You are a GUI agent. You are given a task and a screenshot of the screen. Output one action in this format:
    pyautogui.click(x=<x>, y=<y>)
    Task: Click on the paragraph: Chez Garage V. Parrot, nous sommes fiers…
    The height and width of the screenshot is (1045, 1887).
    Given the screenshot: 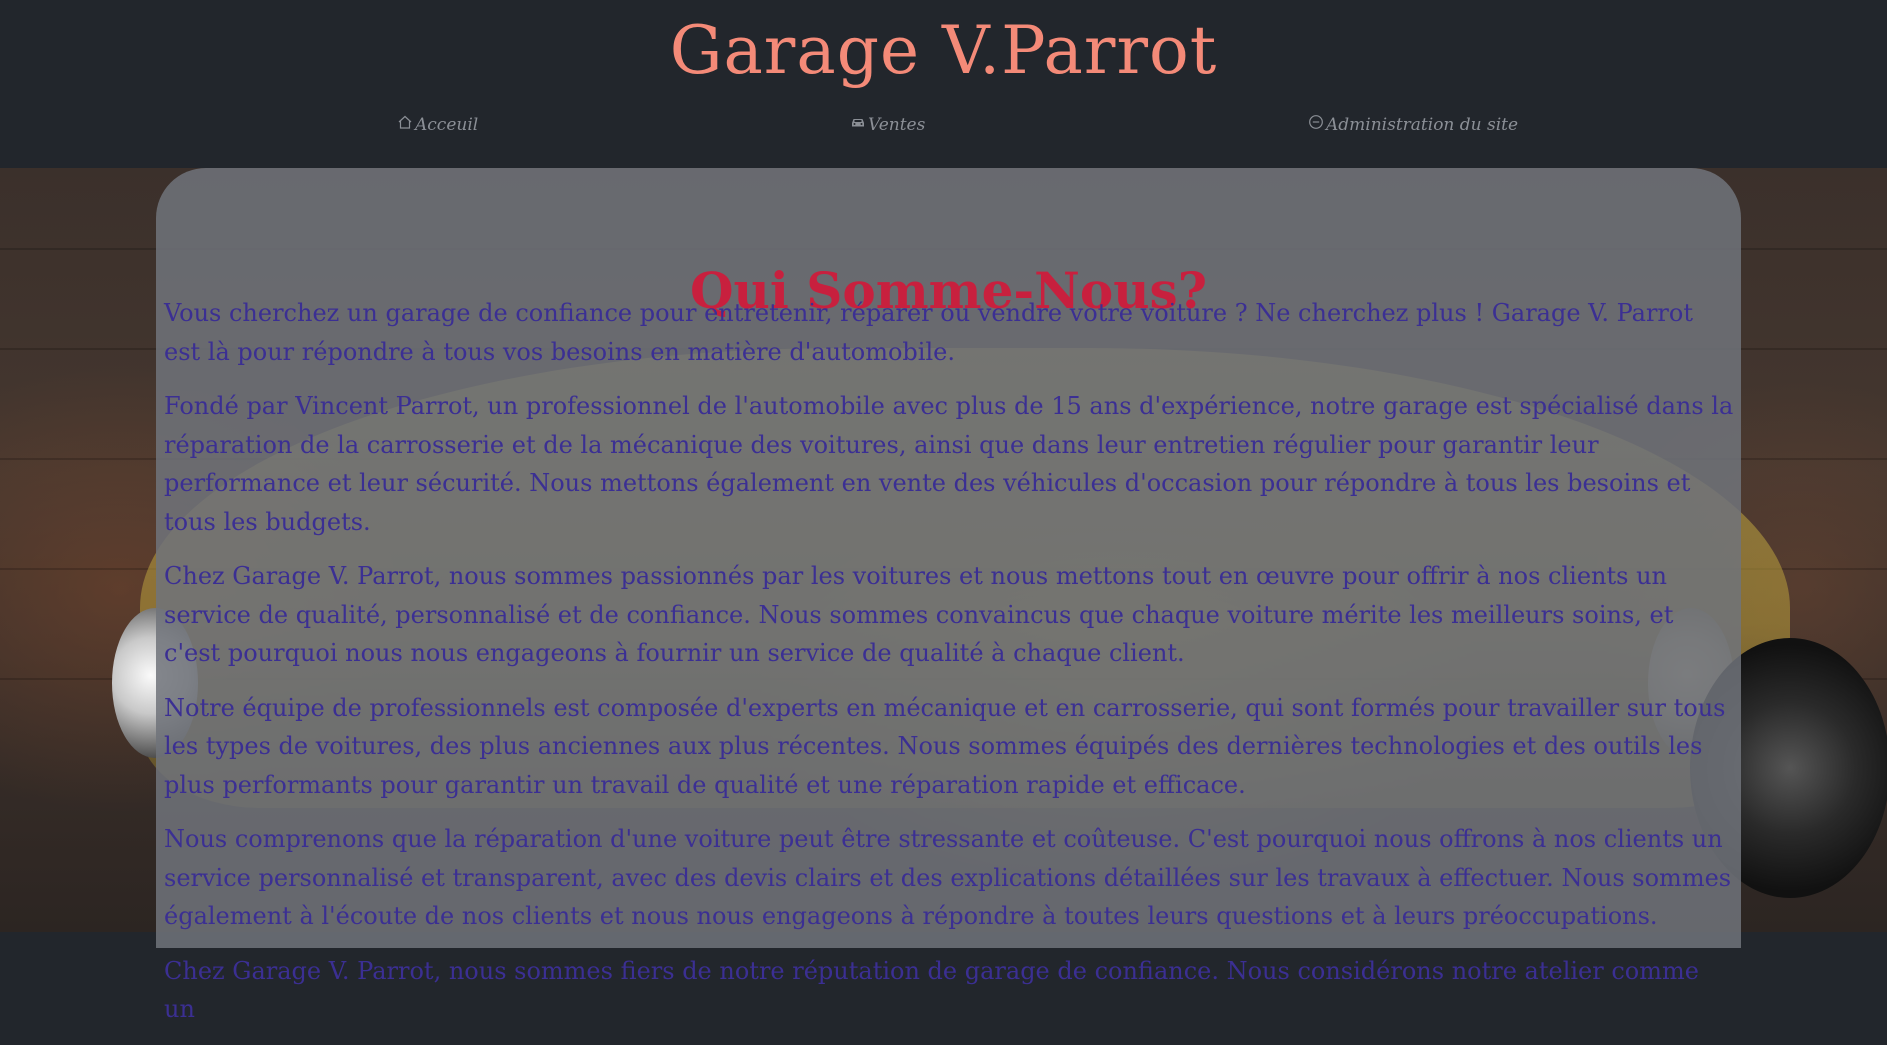 What is the action you would take?
    pyautogui.click(x=931, y=990)
    